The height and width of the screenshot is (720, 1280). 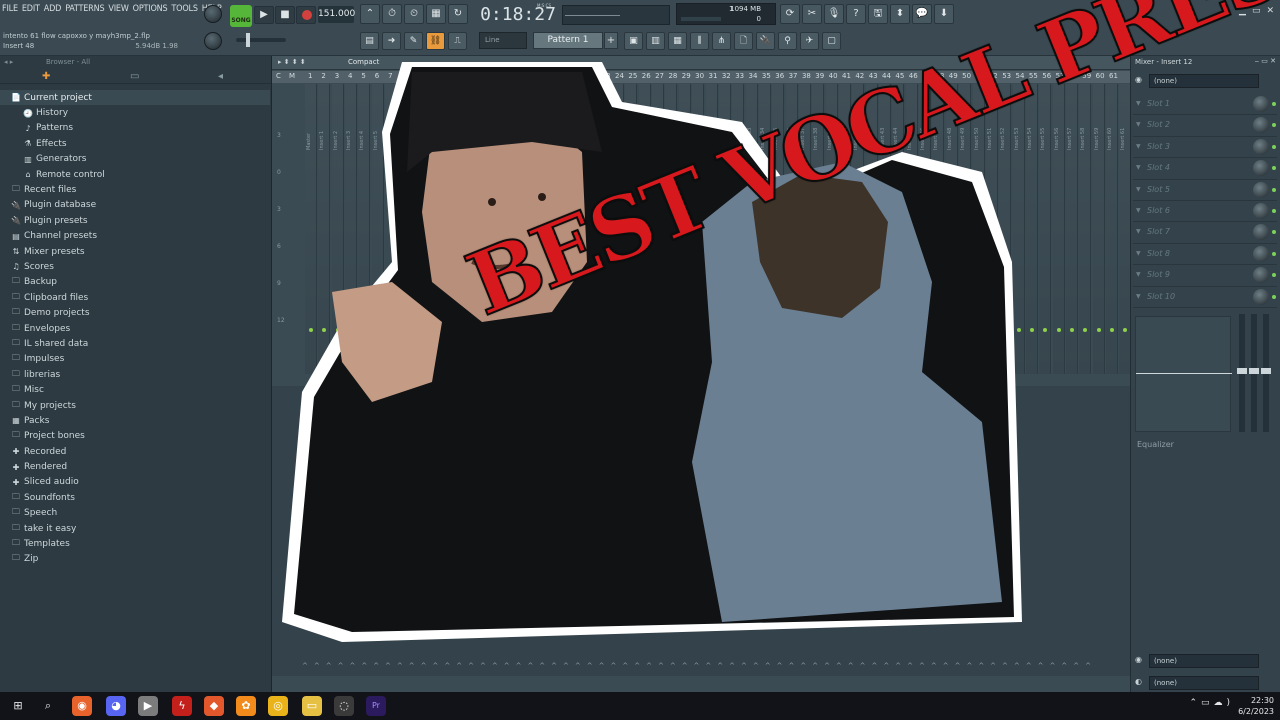 I want to click on stamp-tool-icon: ⎍, so click(x=457, y=41).